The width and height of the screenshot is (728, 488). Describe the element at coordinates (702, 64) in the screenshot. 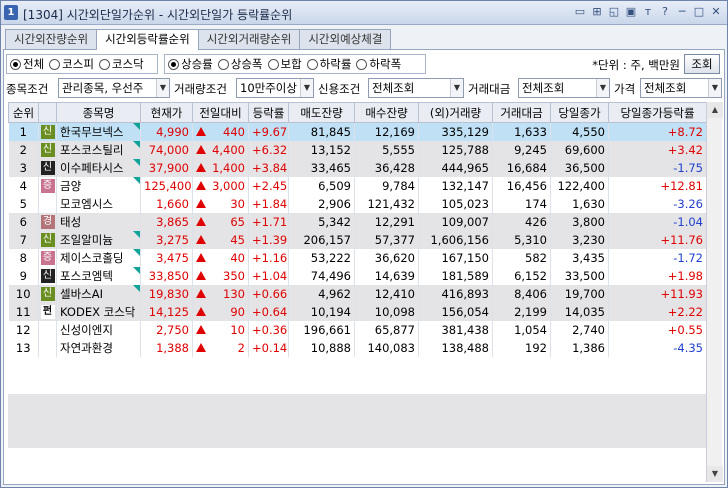

I see `query-button: 조회` at that location.